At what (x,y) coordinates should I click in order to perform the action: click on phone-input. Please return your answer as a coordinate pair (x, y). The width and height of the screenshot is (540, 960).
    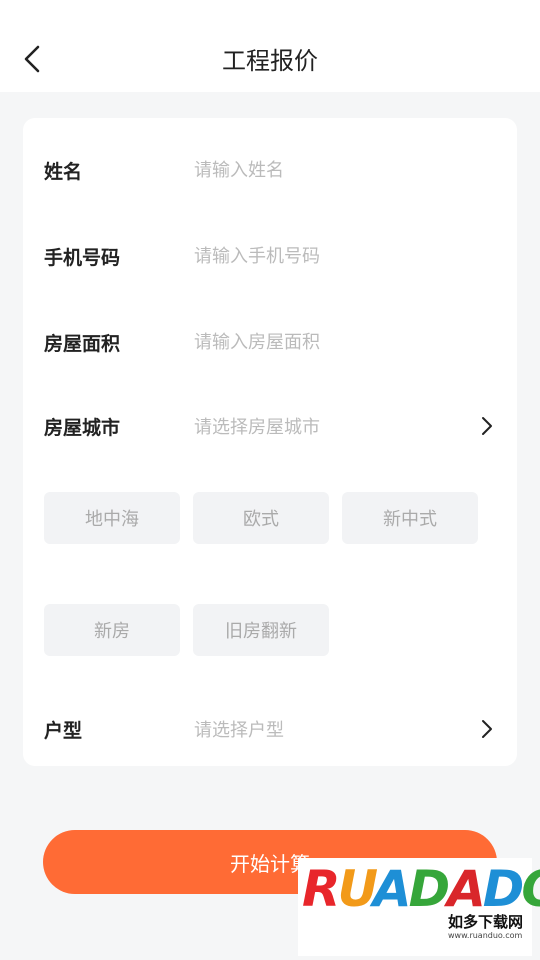
    Looking at the image, I should click on (329, 256).